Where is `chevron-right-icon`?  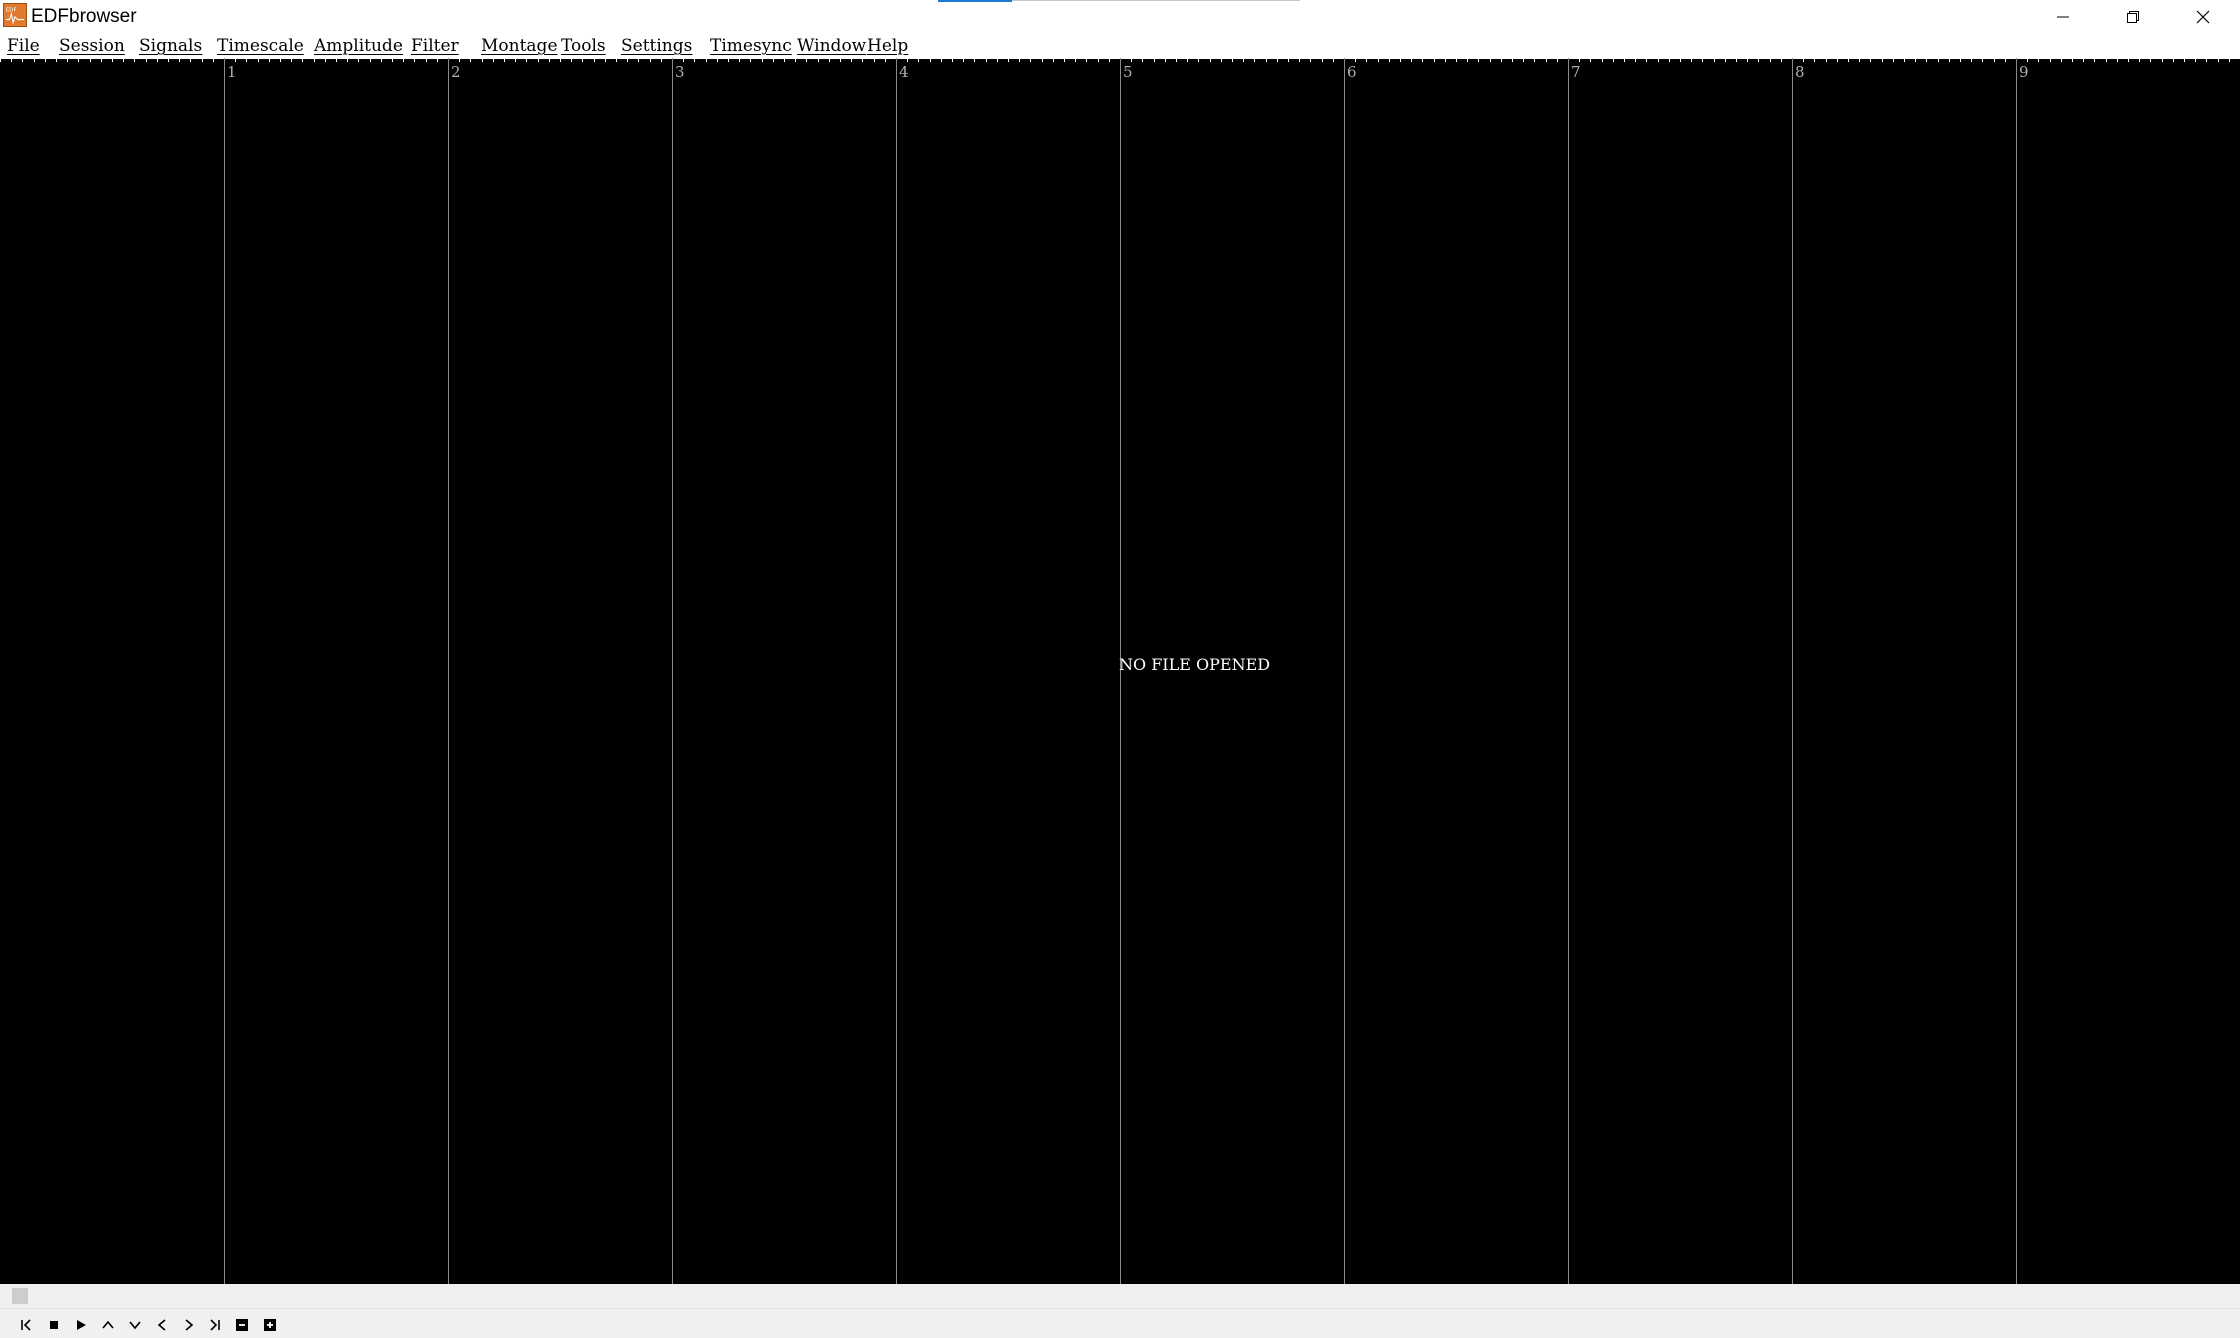 chevron-right-icon is located at coordinates (189, 1325).